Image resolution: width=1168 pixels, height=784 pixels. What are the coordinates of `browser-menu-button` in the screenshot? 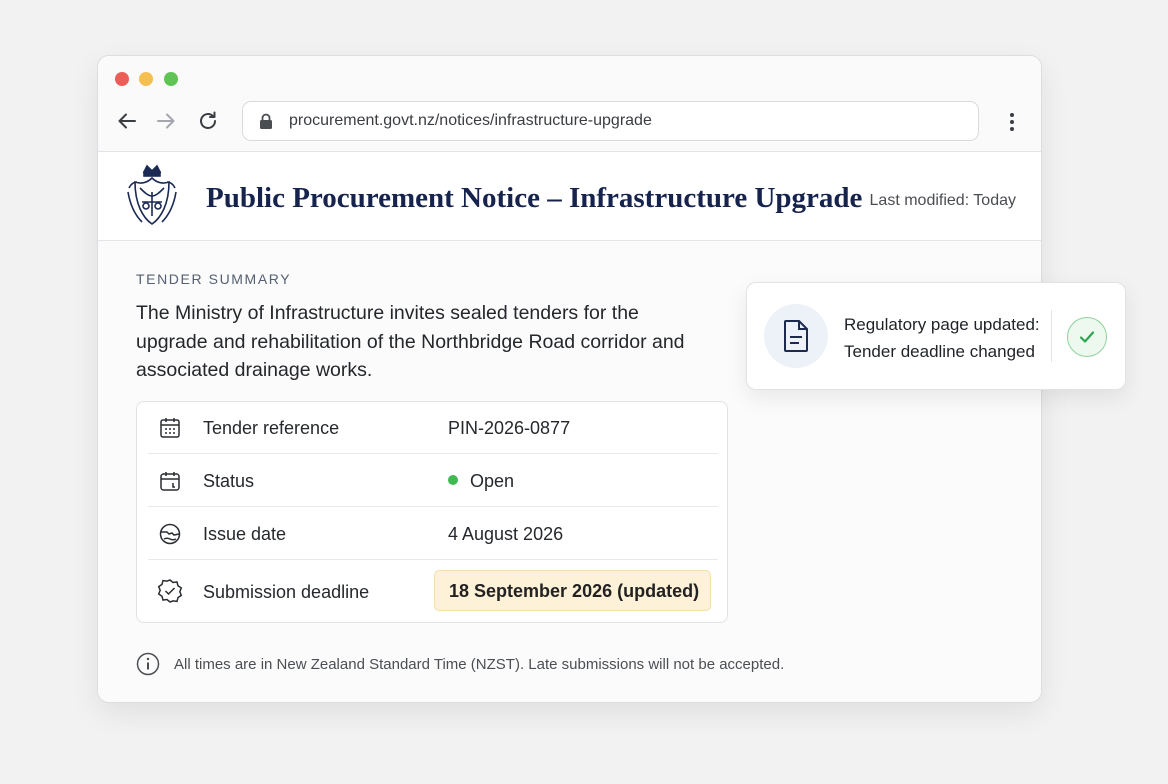 It's located at (1012, 122).